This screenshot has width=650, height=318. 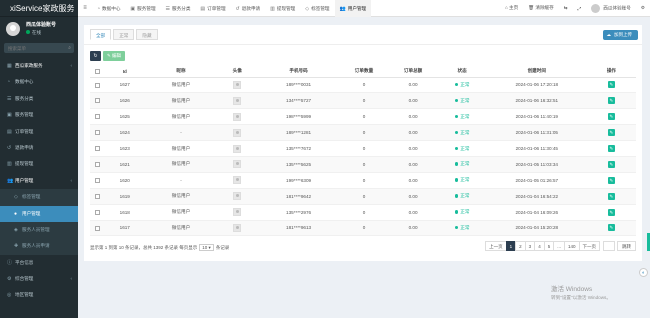 I want to click on sidebar-item-8: ◇ 标签管理, so click(x=39, y=197).